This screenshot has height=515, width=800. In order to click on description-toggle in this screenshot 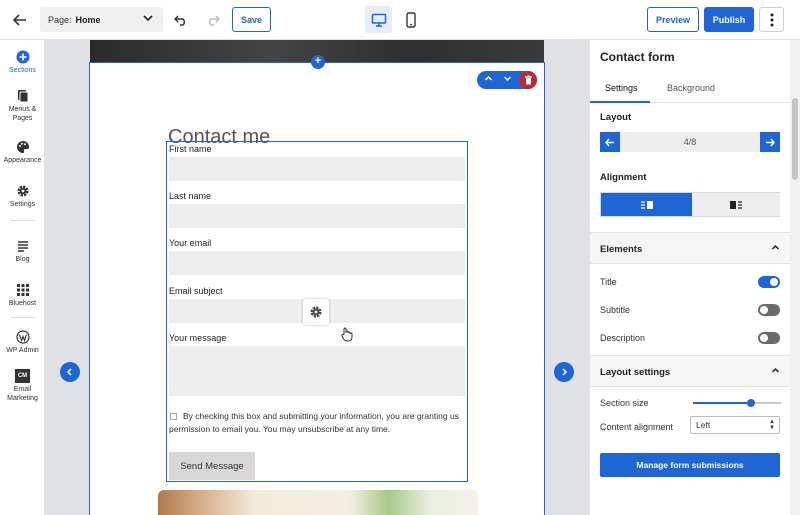, I will do `click(769, 338)`.